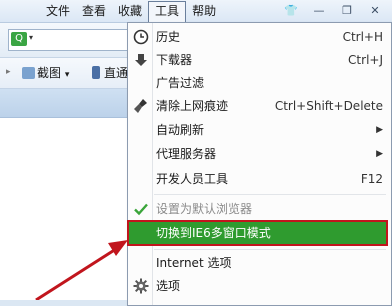  I want to click on screenshot-button: 截图 ▾, so click(45, 73).